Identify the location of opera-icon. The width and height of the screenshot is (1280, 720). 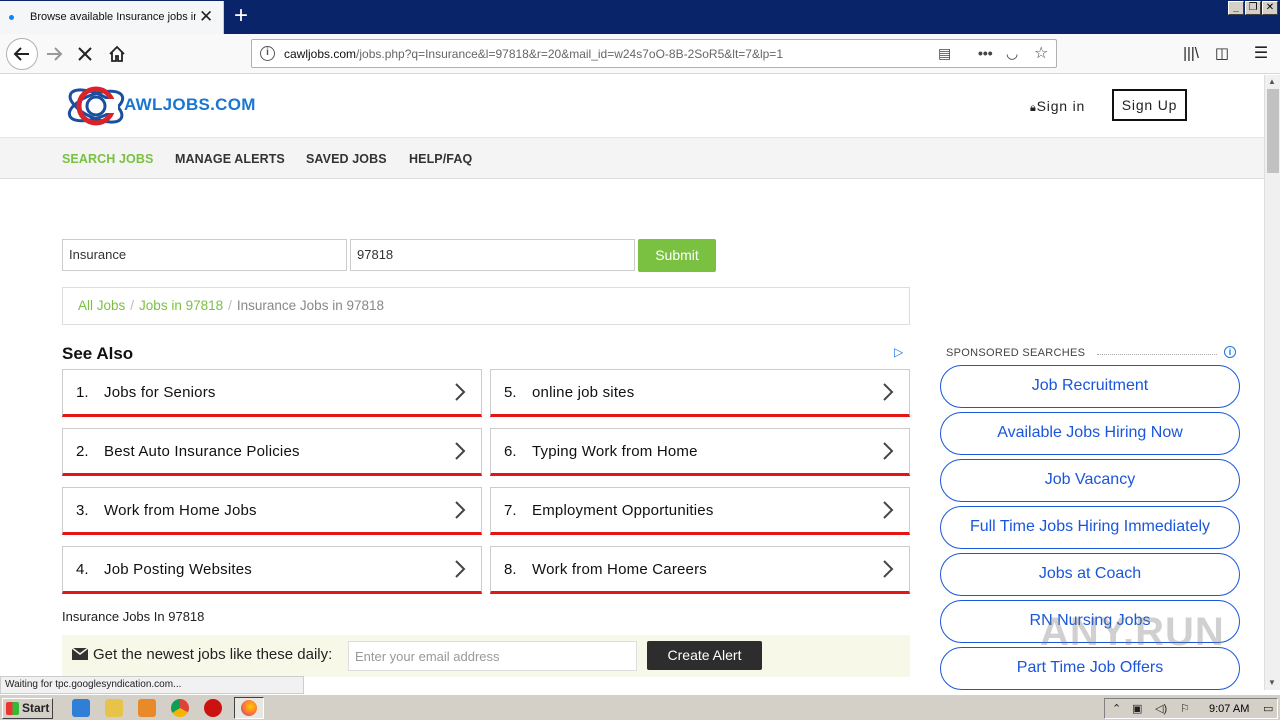
(213, 708).